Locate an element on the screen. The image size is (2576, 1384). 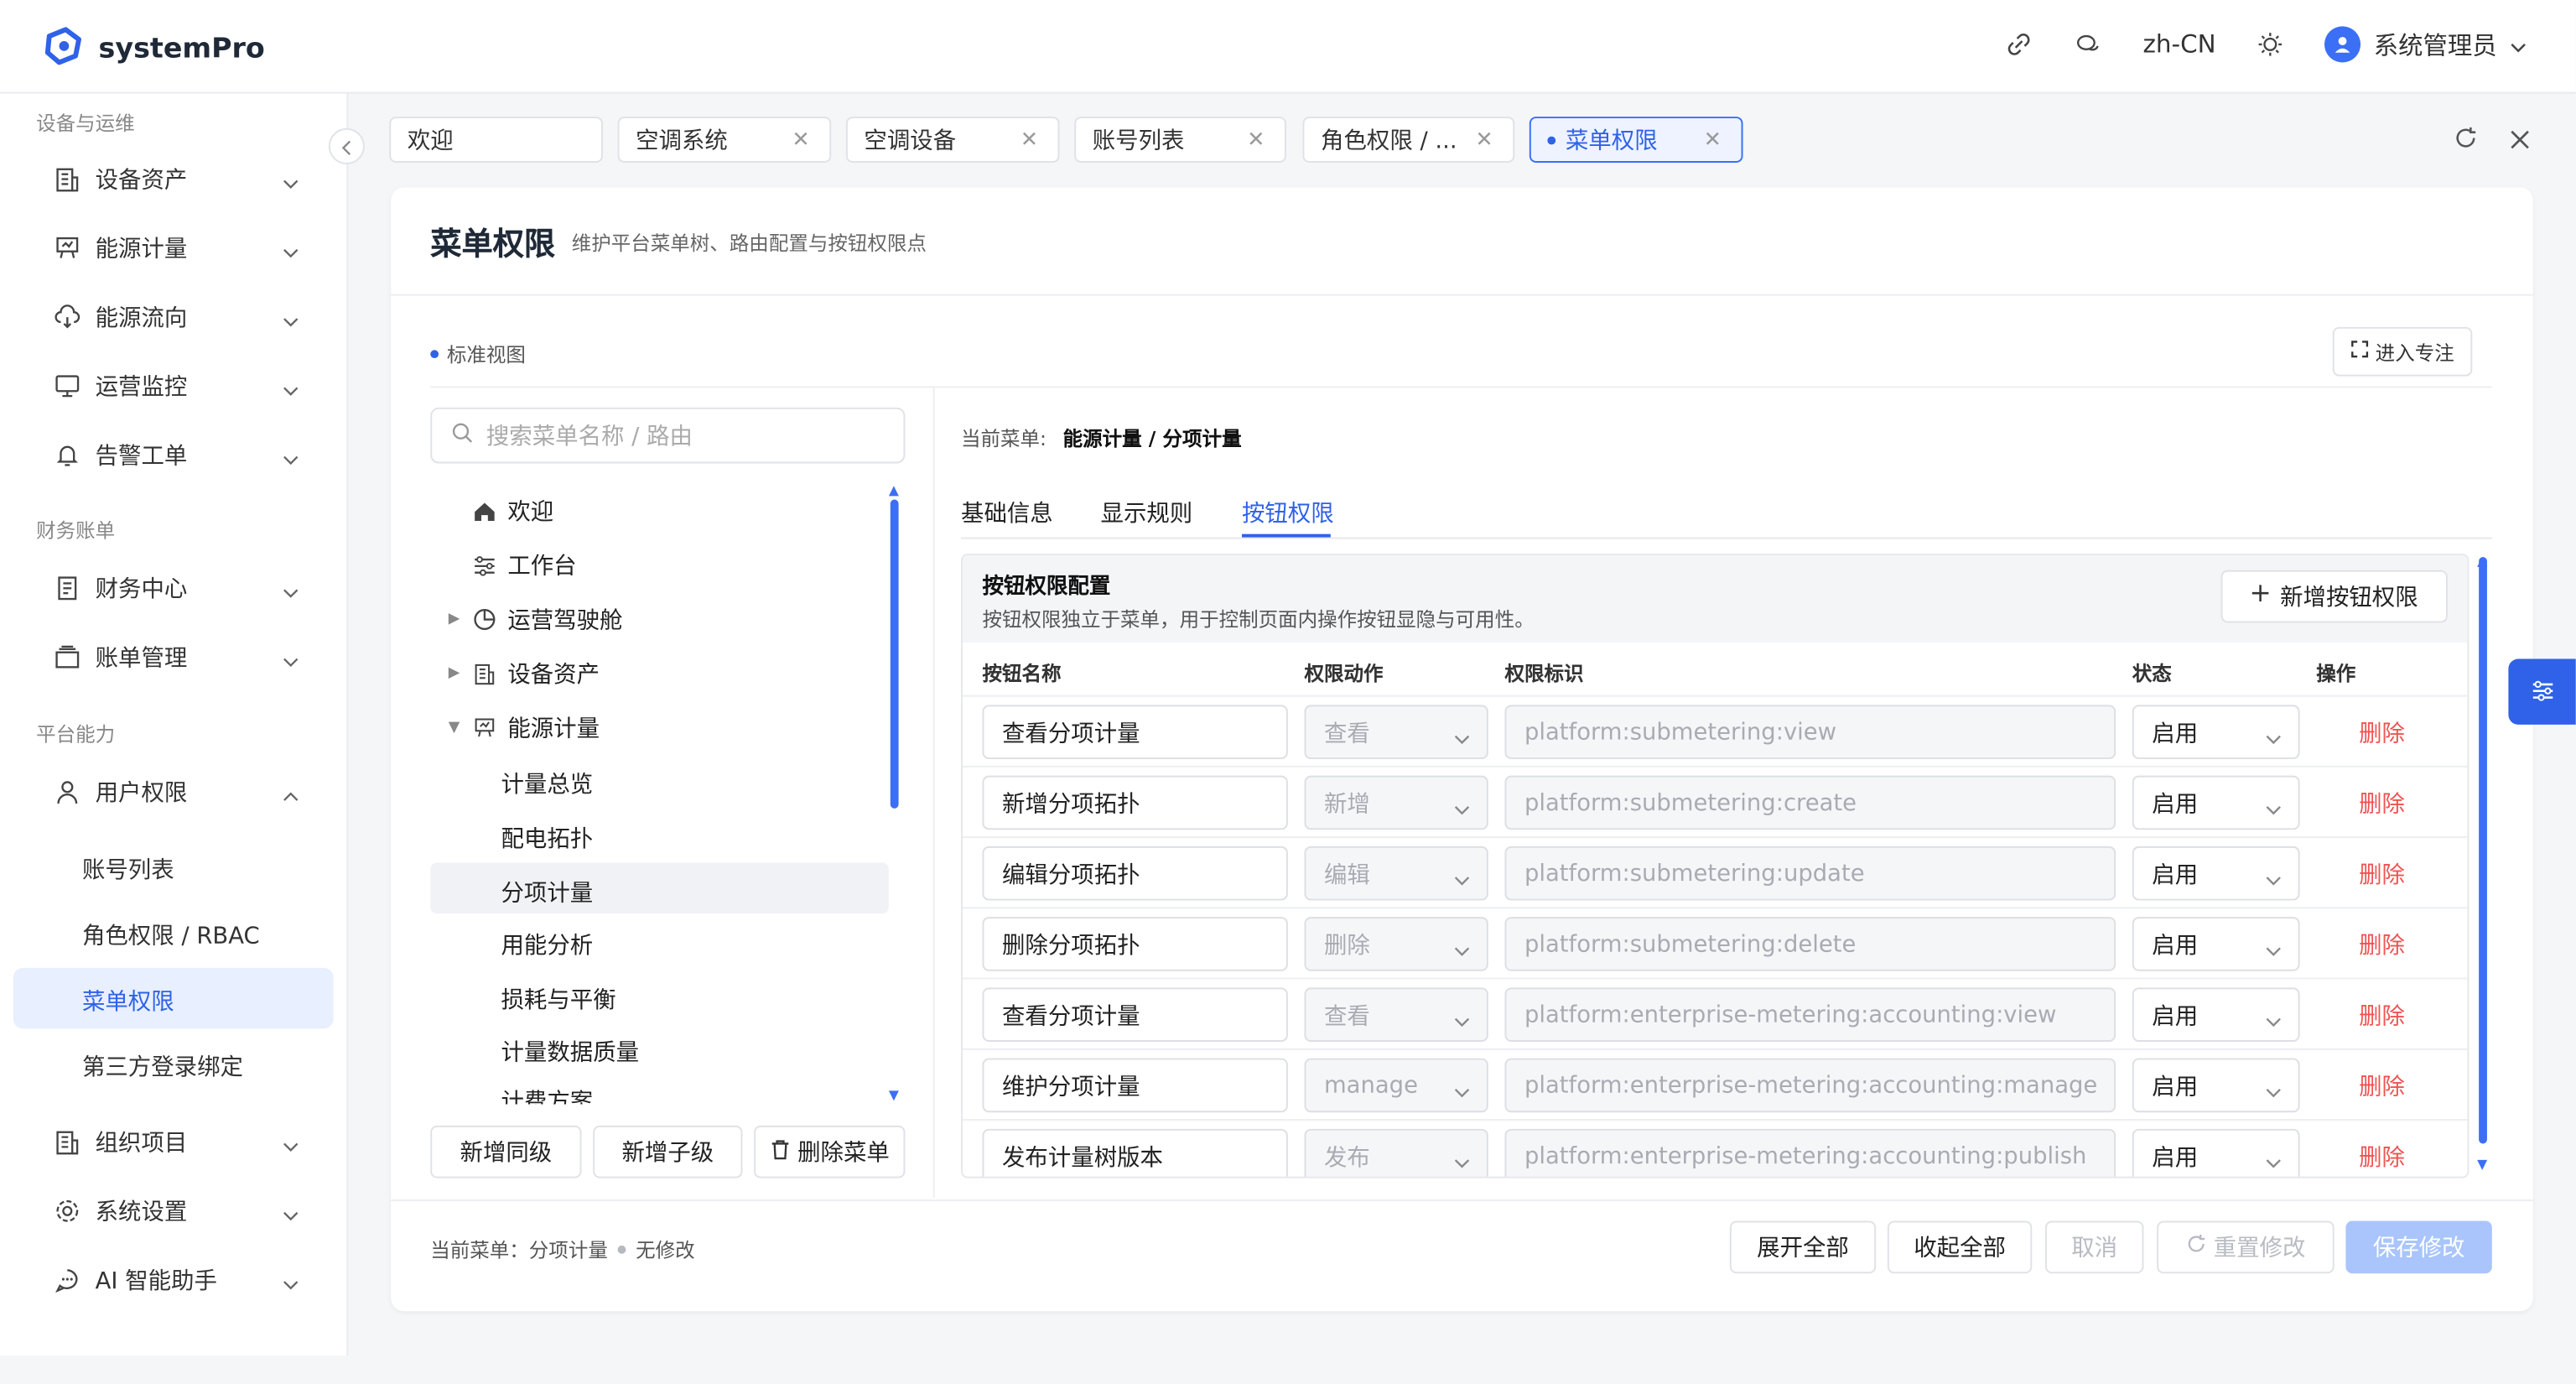
add-sibling-button: 新增同级 is located at coordinates (506, 1151).